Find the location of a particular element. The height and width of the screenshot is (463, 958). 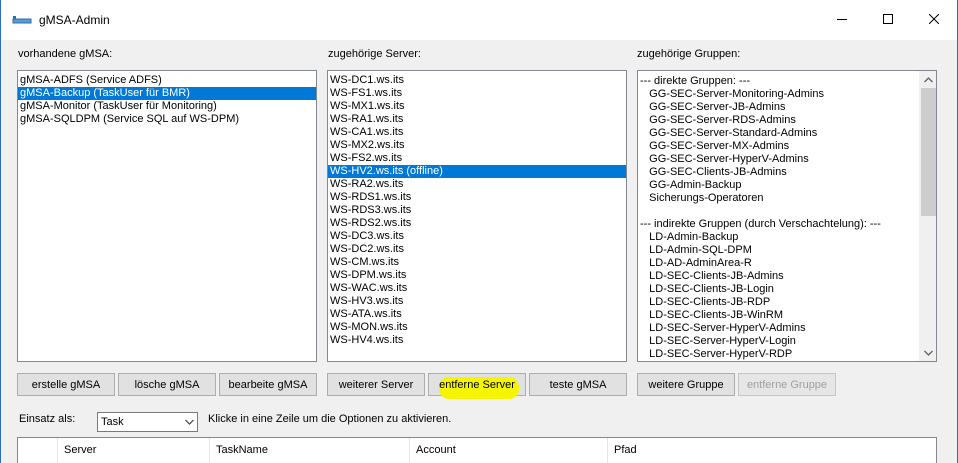

server-list-item: WS-WAC.ws.its is located at coordinates (477, 288).